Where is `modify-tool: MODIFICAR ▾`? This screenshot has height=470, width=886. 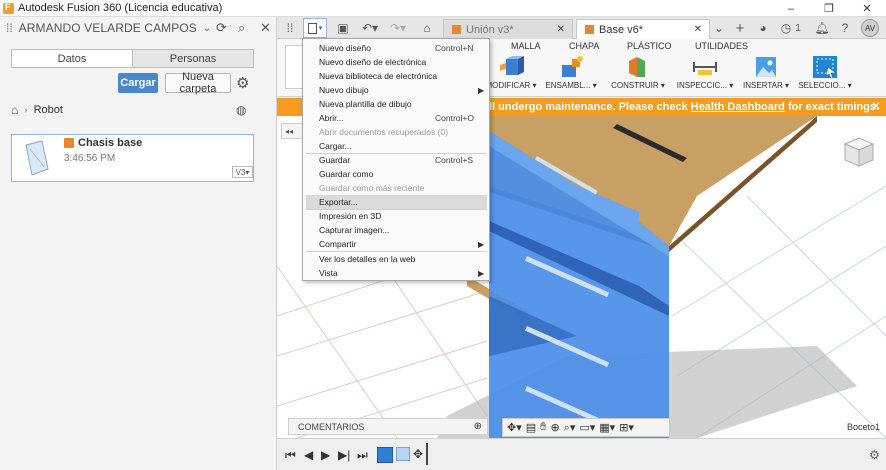
modify-tool: MODIFICAR ▾ is located at coordinates (511, 74).